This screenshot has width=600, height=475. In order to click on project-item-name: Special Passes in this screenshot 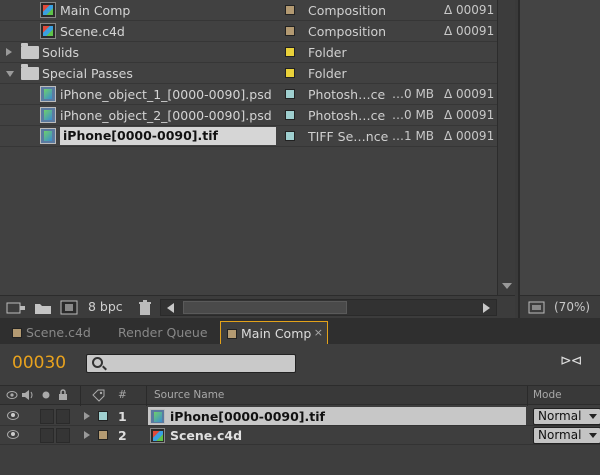, I will do `click(87, 73)`.